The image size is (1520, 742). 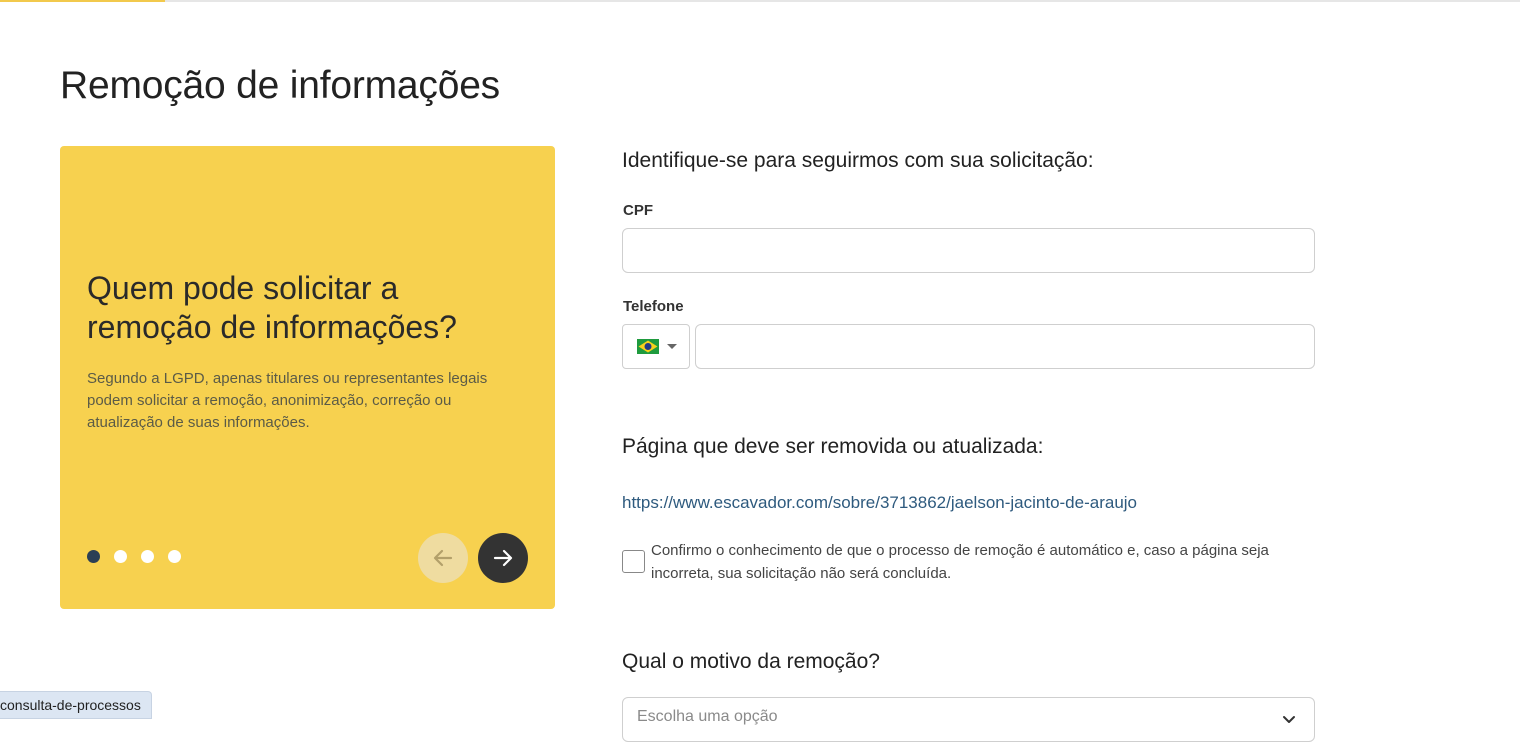 I want to click on top-accent-bar, so click(x=82, y=1).